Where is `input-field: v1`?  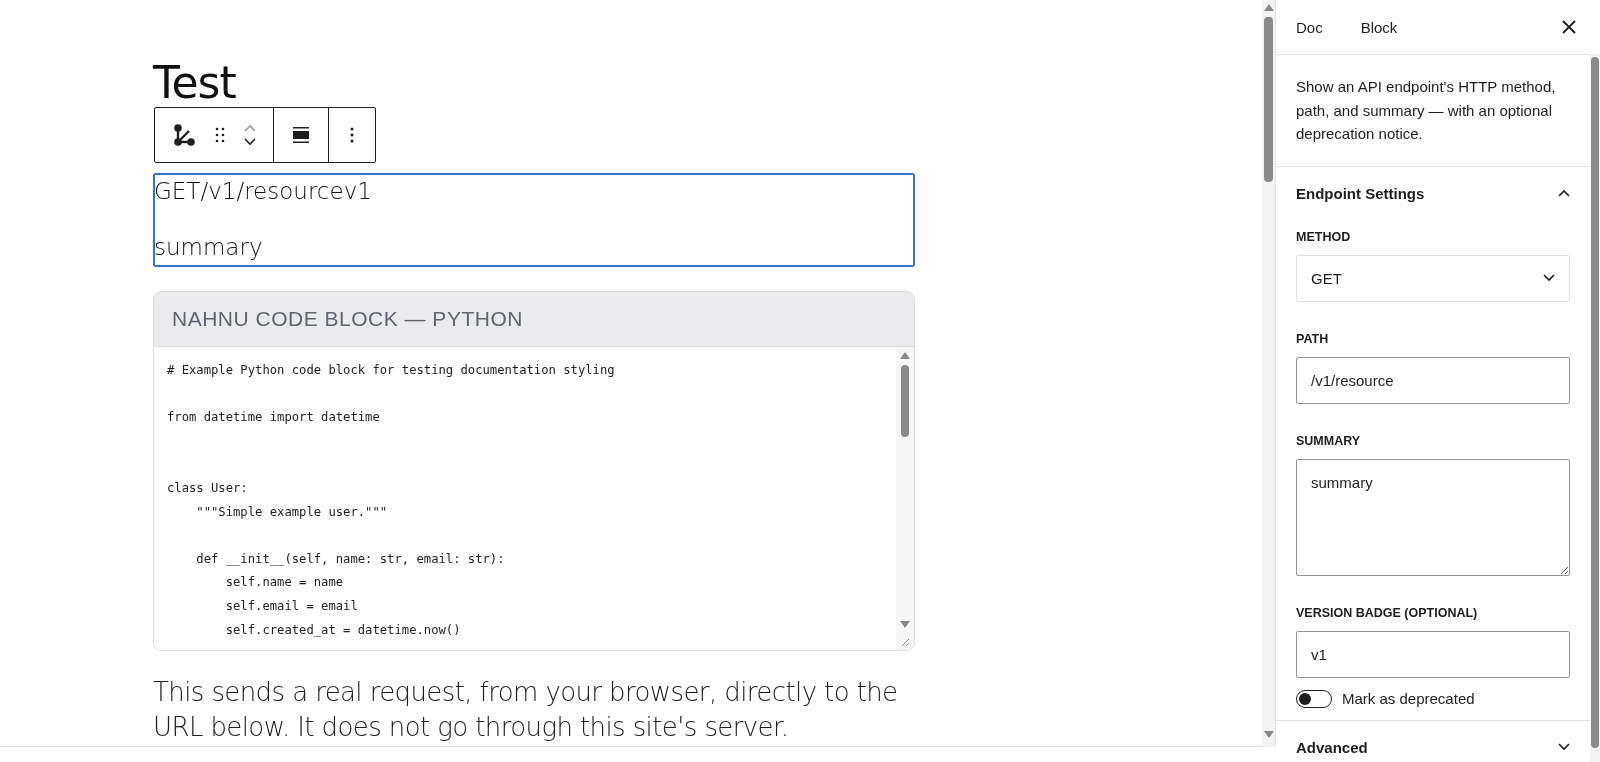 input-field: v1 is located at coordinates (1433, 654).